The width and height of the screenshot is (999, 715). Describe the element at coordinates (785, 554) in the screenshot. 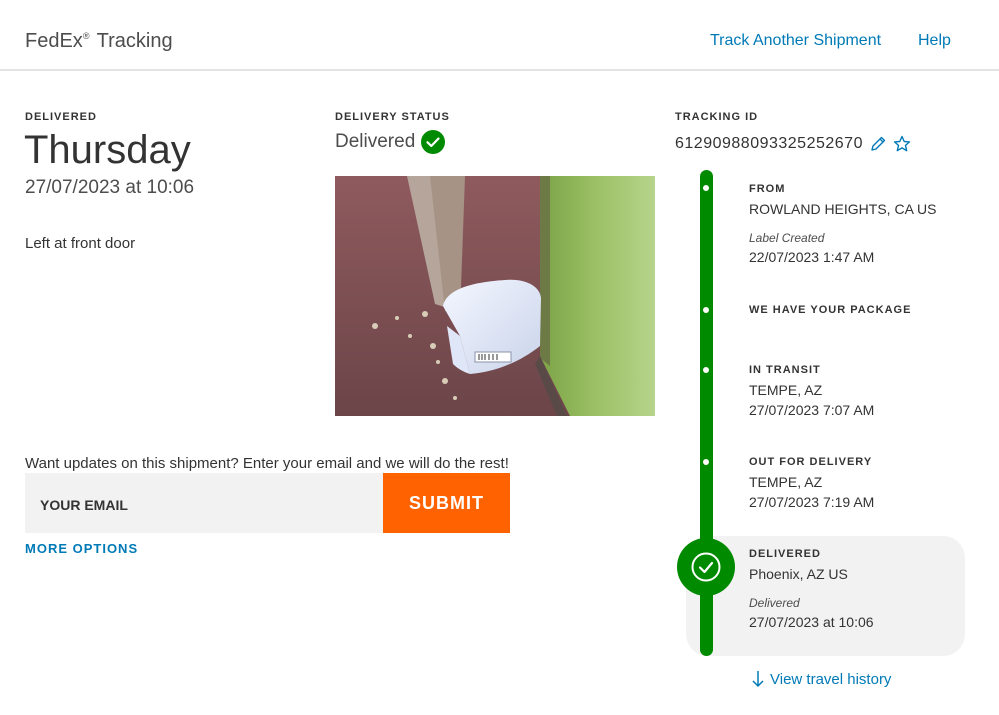

I see `step-title: DELIVERED` at that location.